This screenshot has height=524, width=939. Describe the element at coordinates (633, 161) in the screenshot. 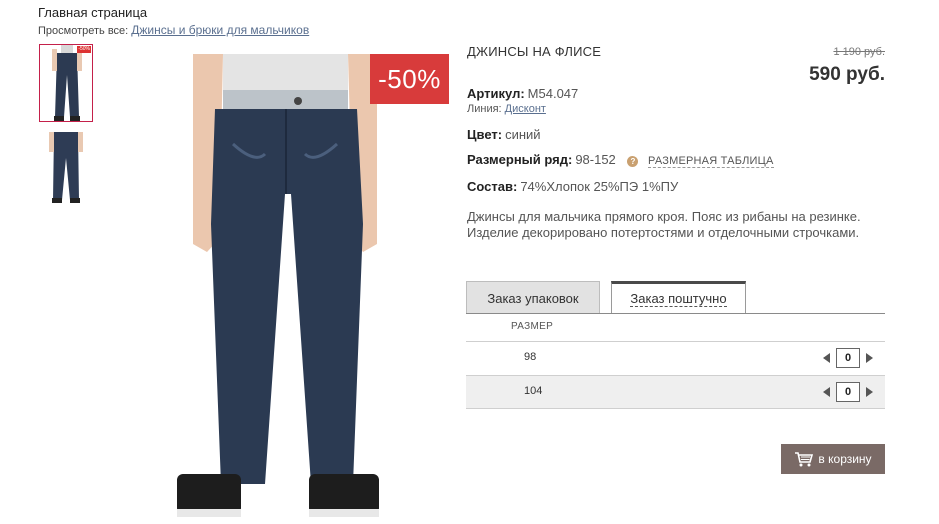

I see `help-icon: ?` at that location.